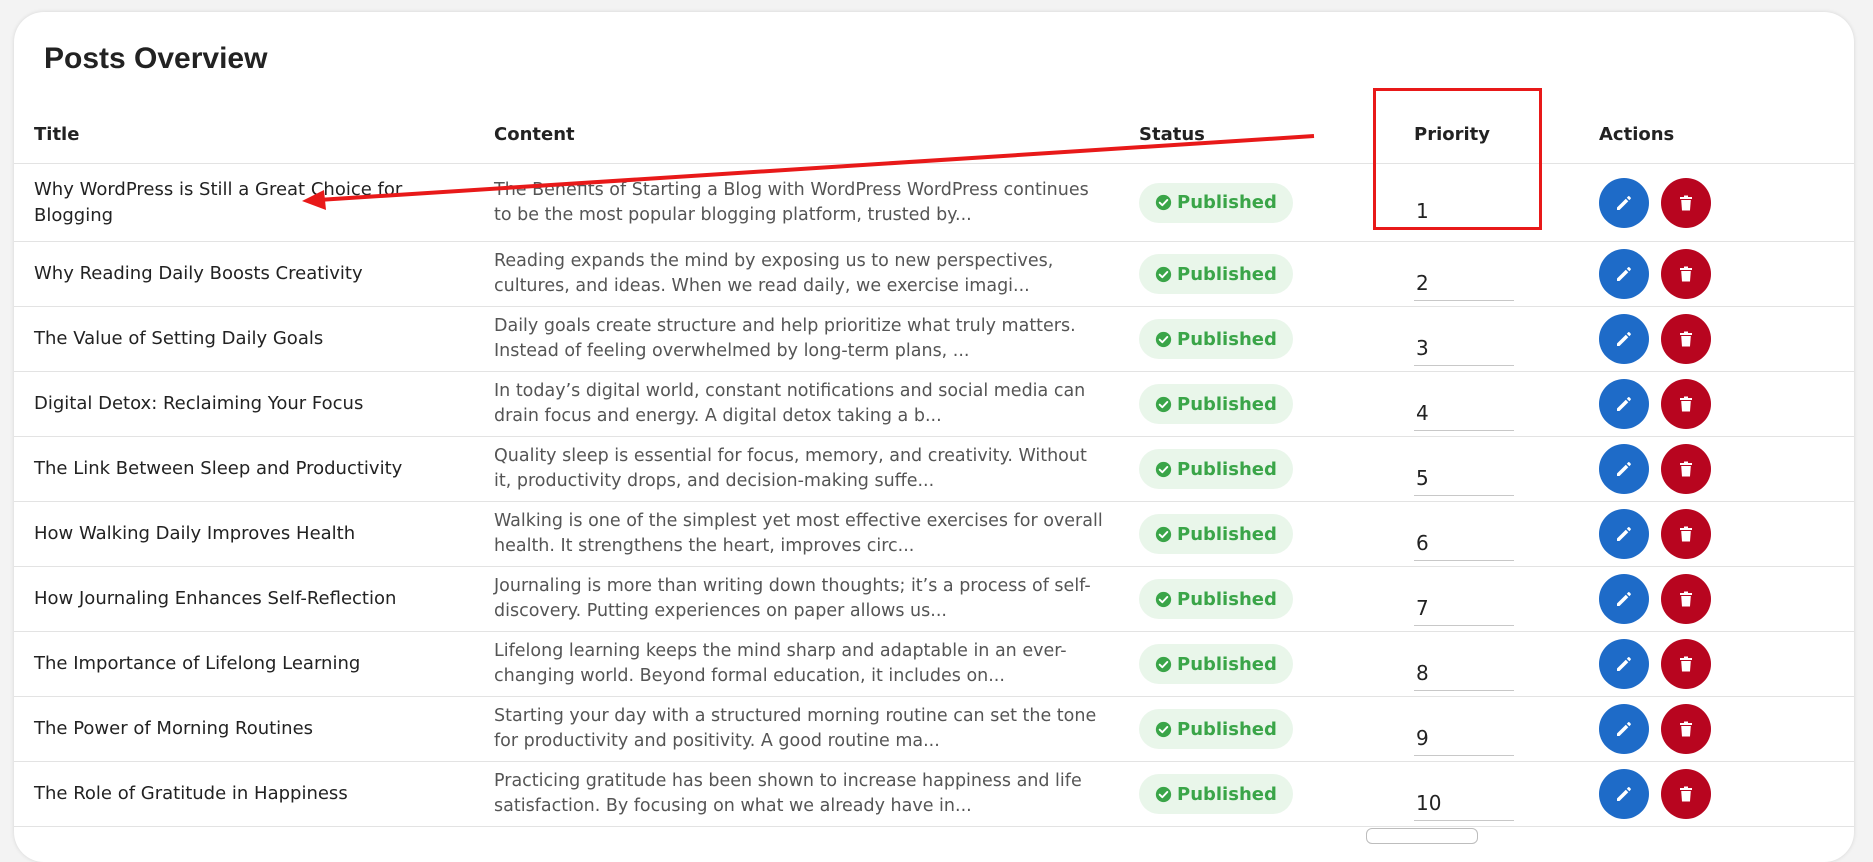  I want to click on table-header: Title Content Status Priority Actions, so click(934, 134).